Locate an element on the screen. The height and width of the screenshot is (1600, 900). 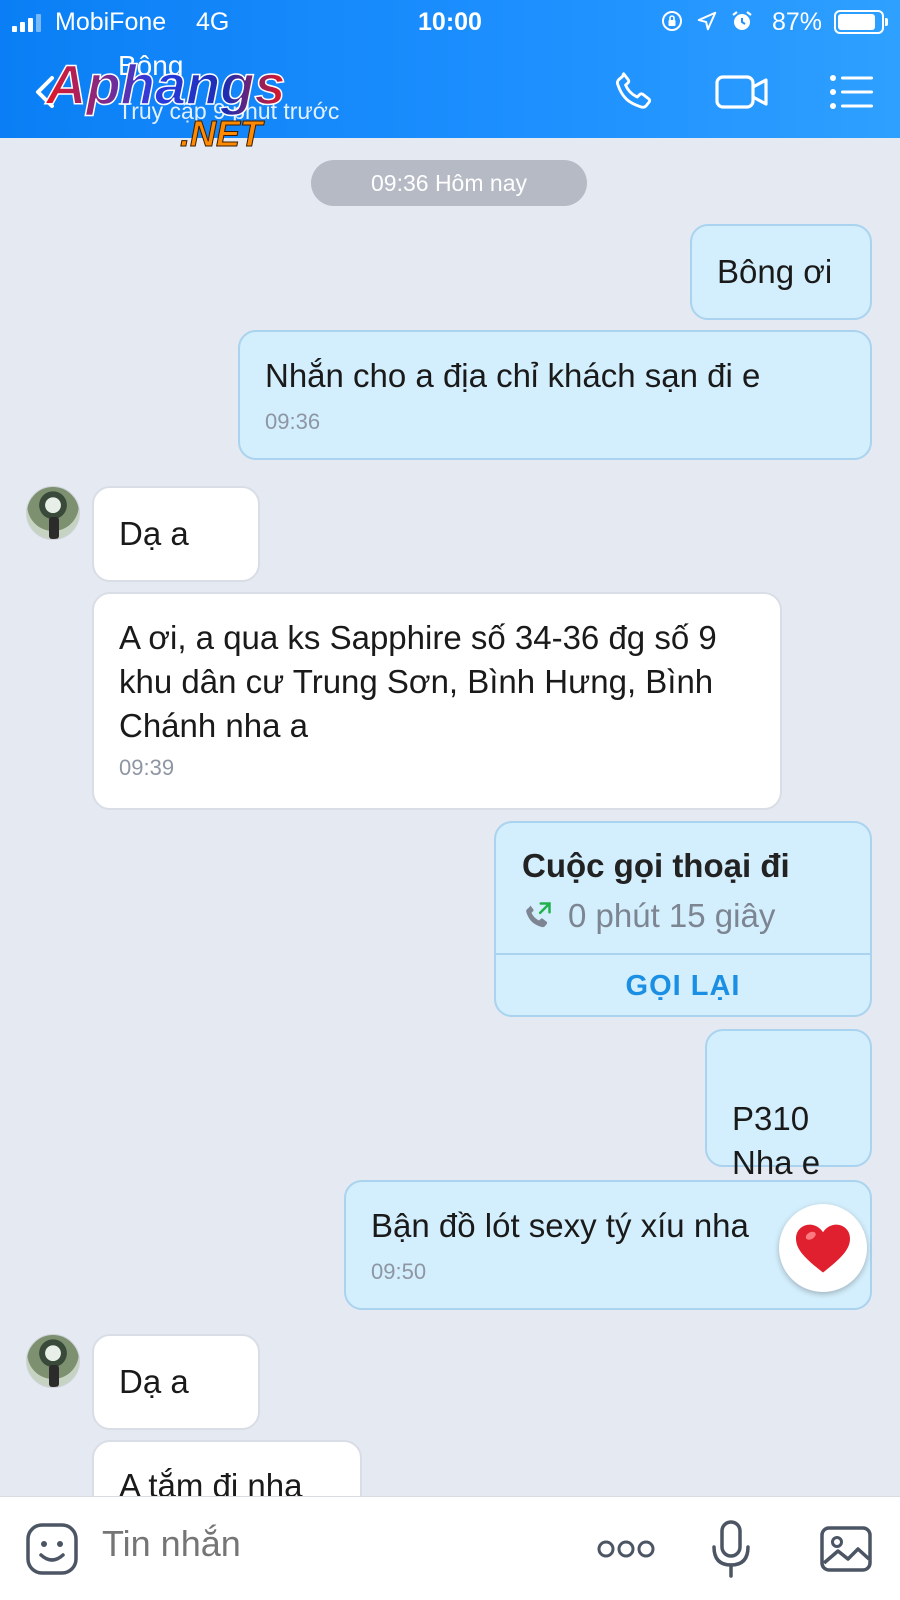
alarm-icon is located at coordinates (742, 20).